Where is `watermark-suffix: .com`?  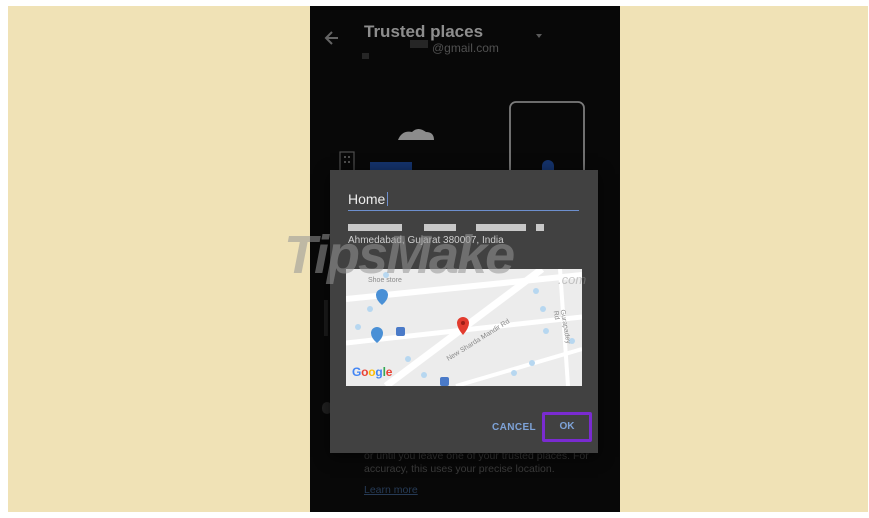 watermark-suffix: .com is located at coordinates (572, 279).